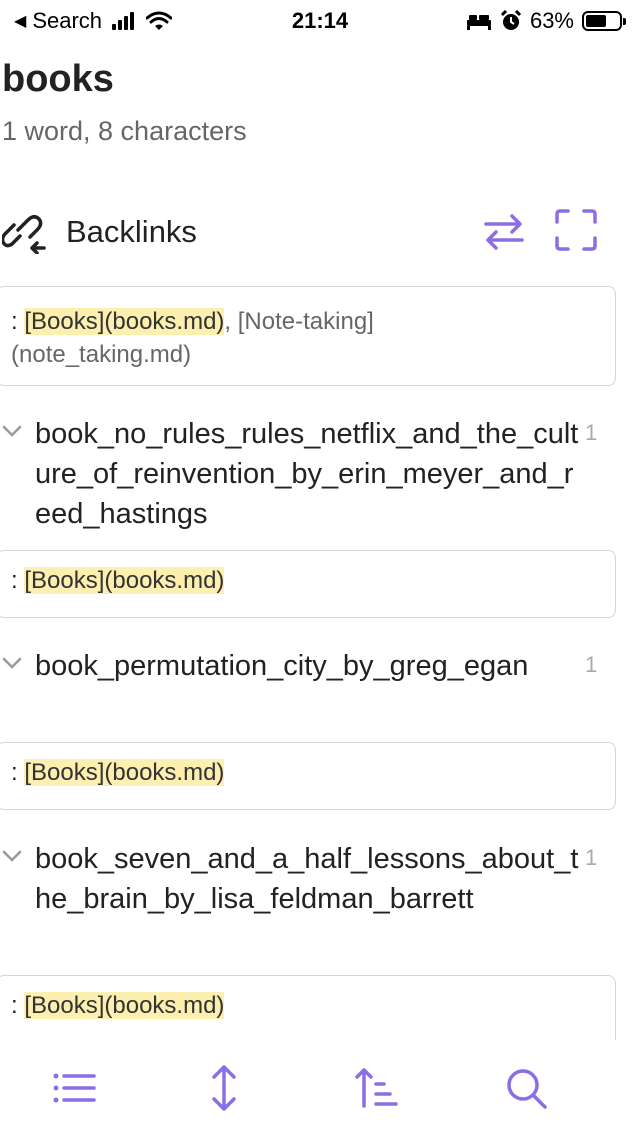  What do you see at coordinates (320, 231) in the screenshot?
I see `backlinks-header: Backlinks` at bounding box center [320, 231].